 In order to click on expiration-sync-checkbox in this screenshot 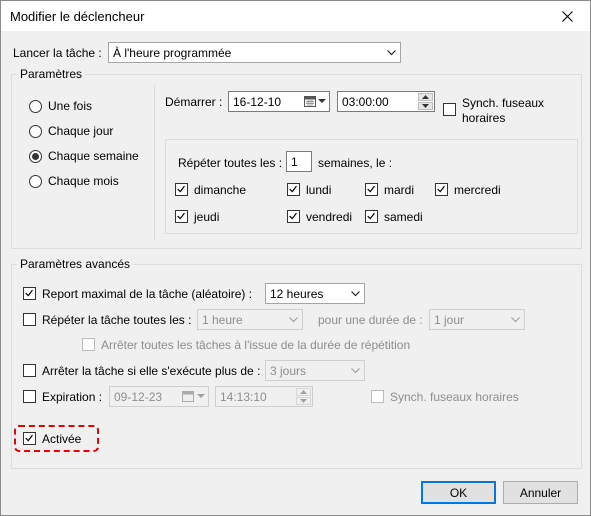, I will do `click(377, 396)`.